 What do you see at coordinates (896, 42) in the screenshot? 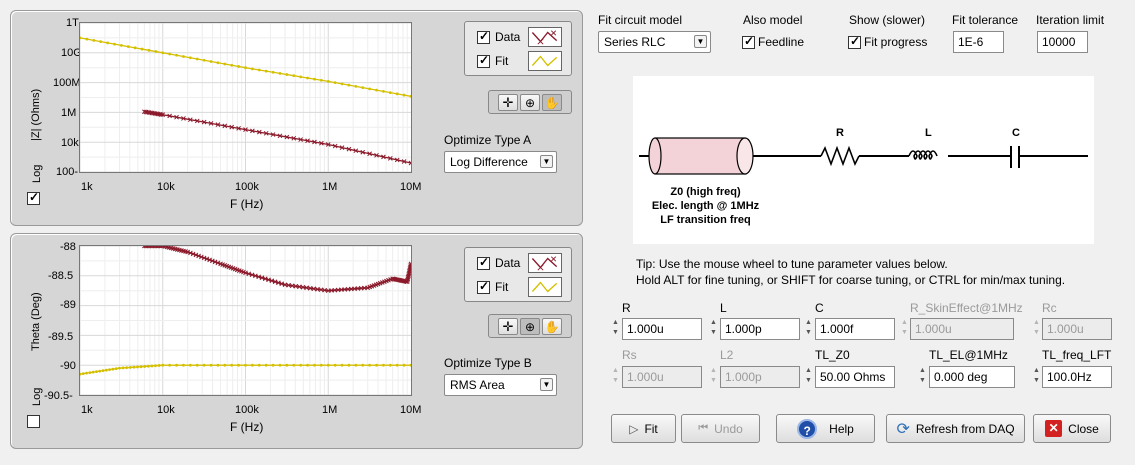
I see `fit-progress-label: Fit progress` at bounding box center [896, 42].